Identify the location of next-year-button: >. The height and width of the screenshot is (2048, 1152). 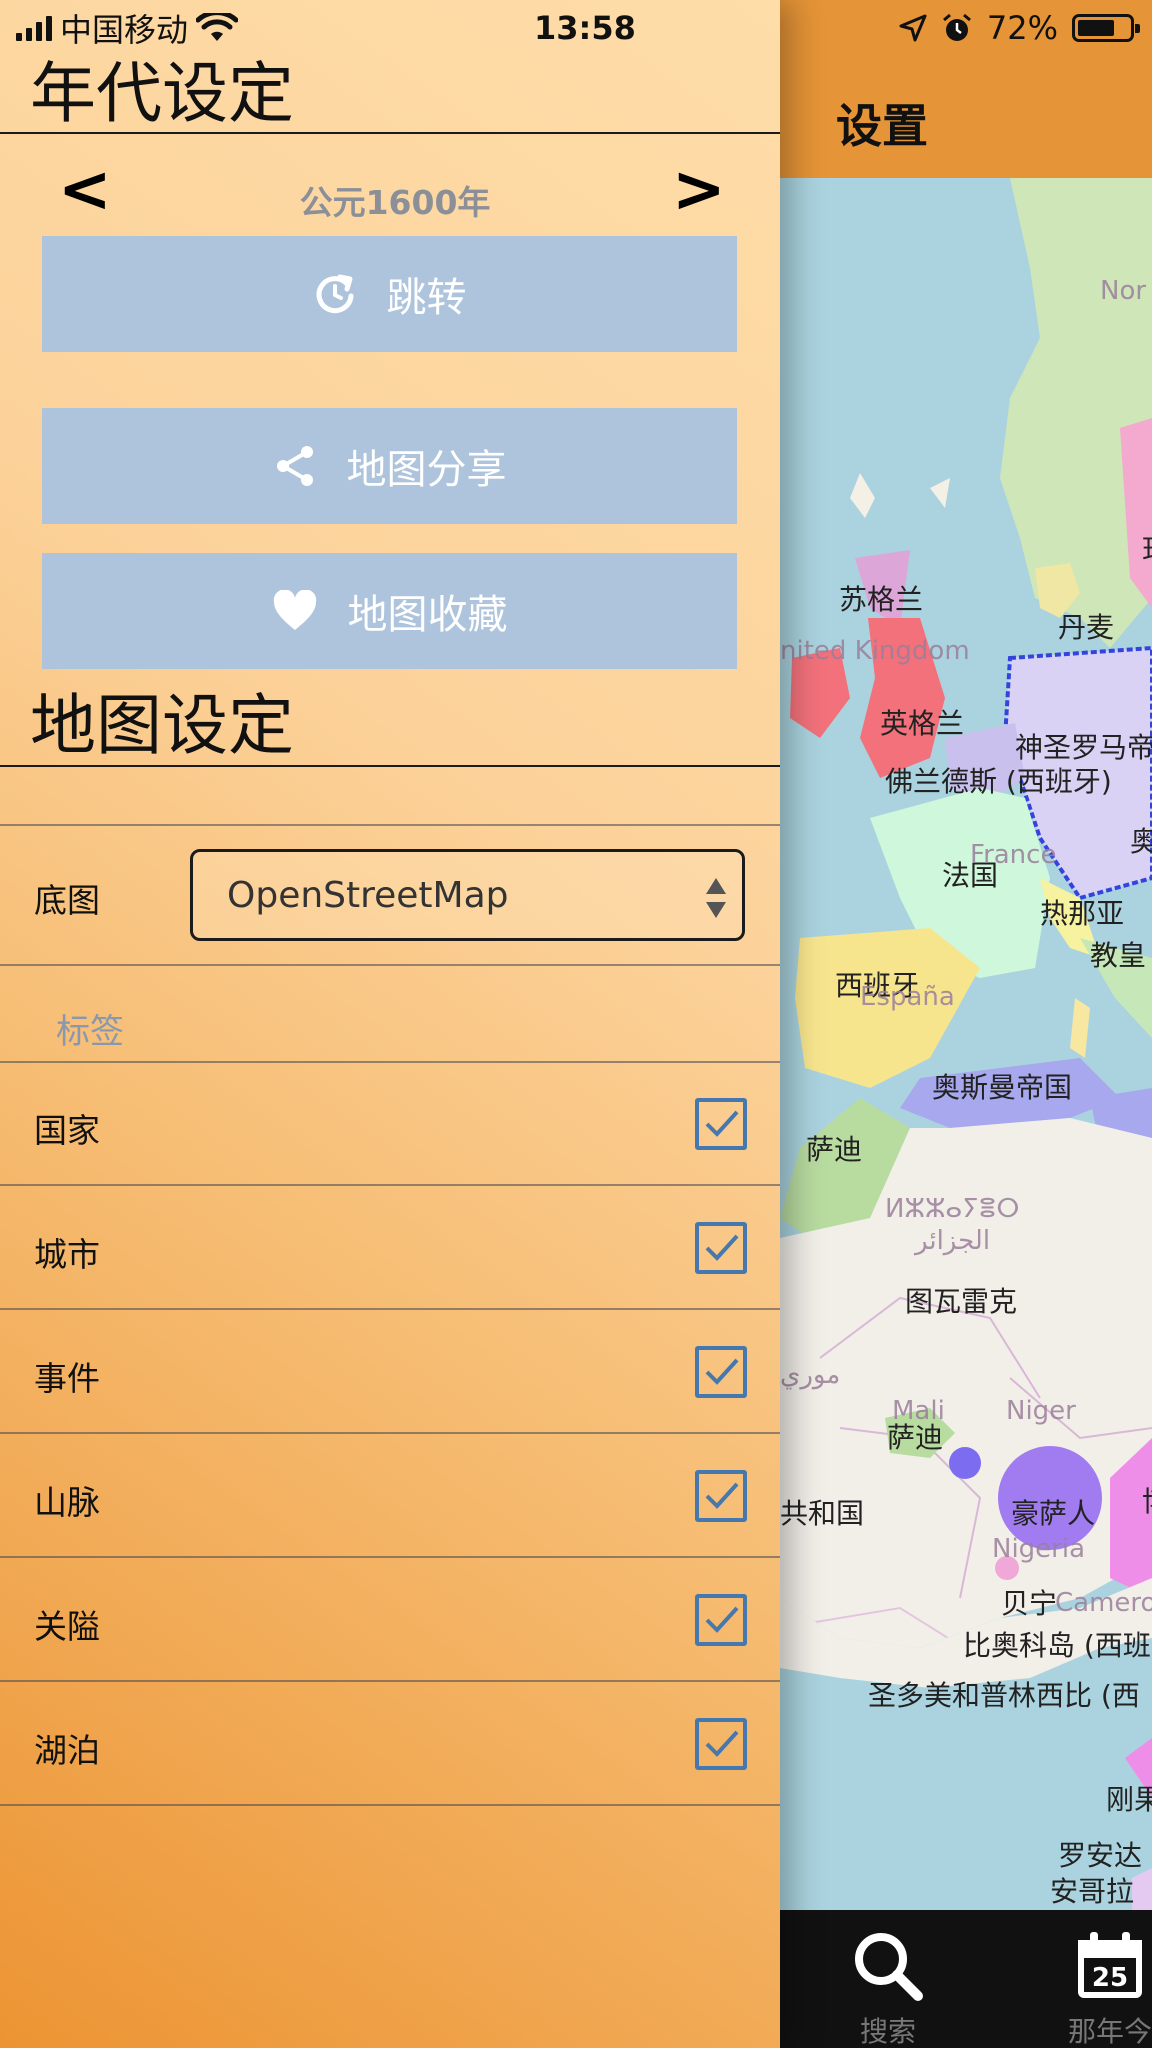
(699, 190).